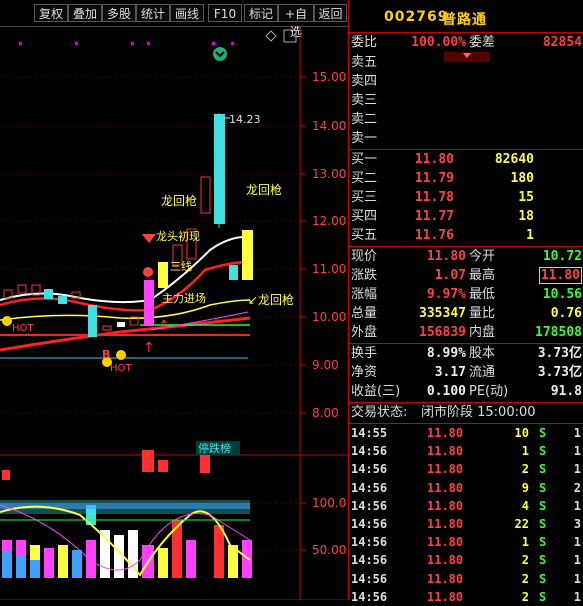  I want to click on trade-status: 交易状态: 闭市阶段 15:00:00, so click(466, 412).